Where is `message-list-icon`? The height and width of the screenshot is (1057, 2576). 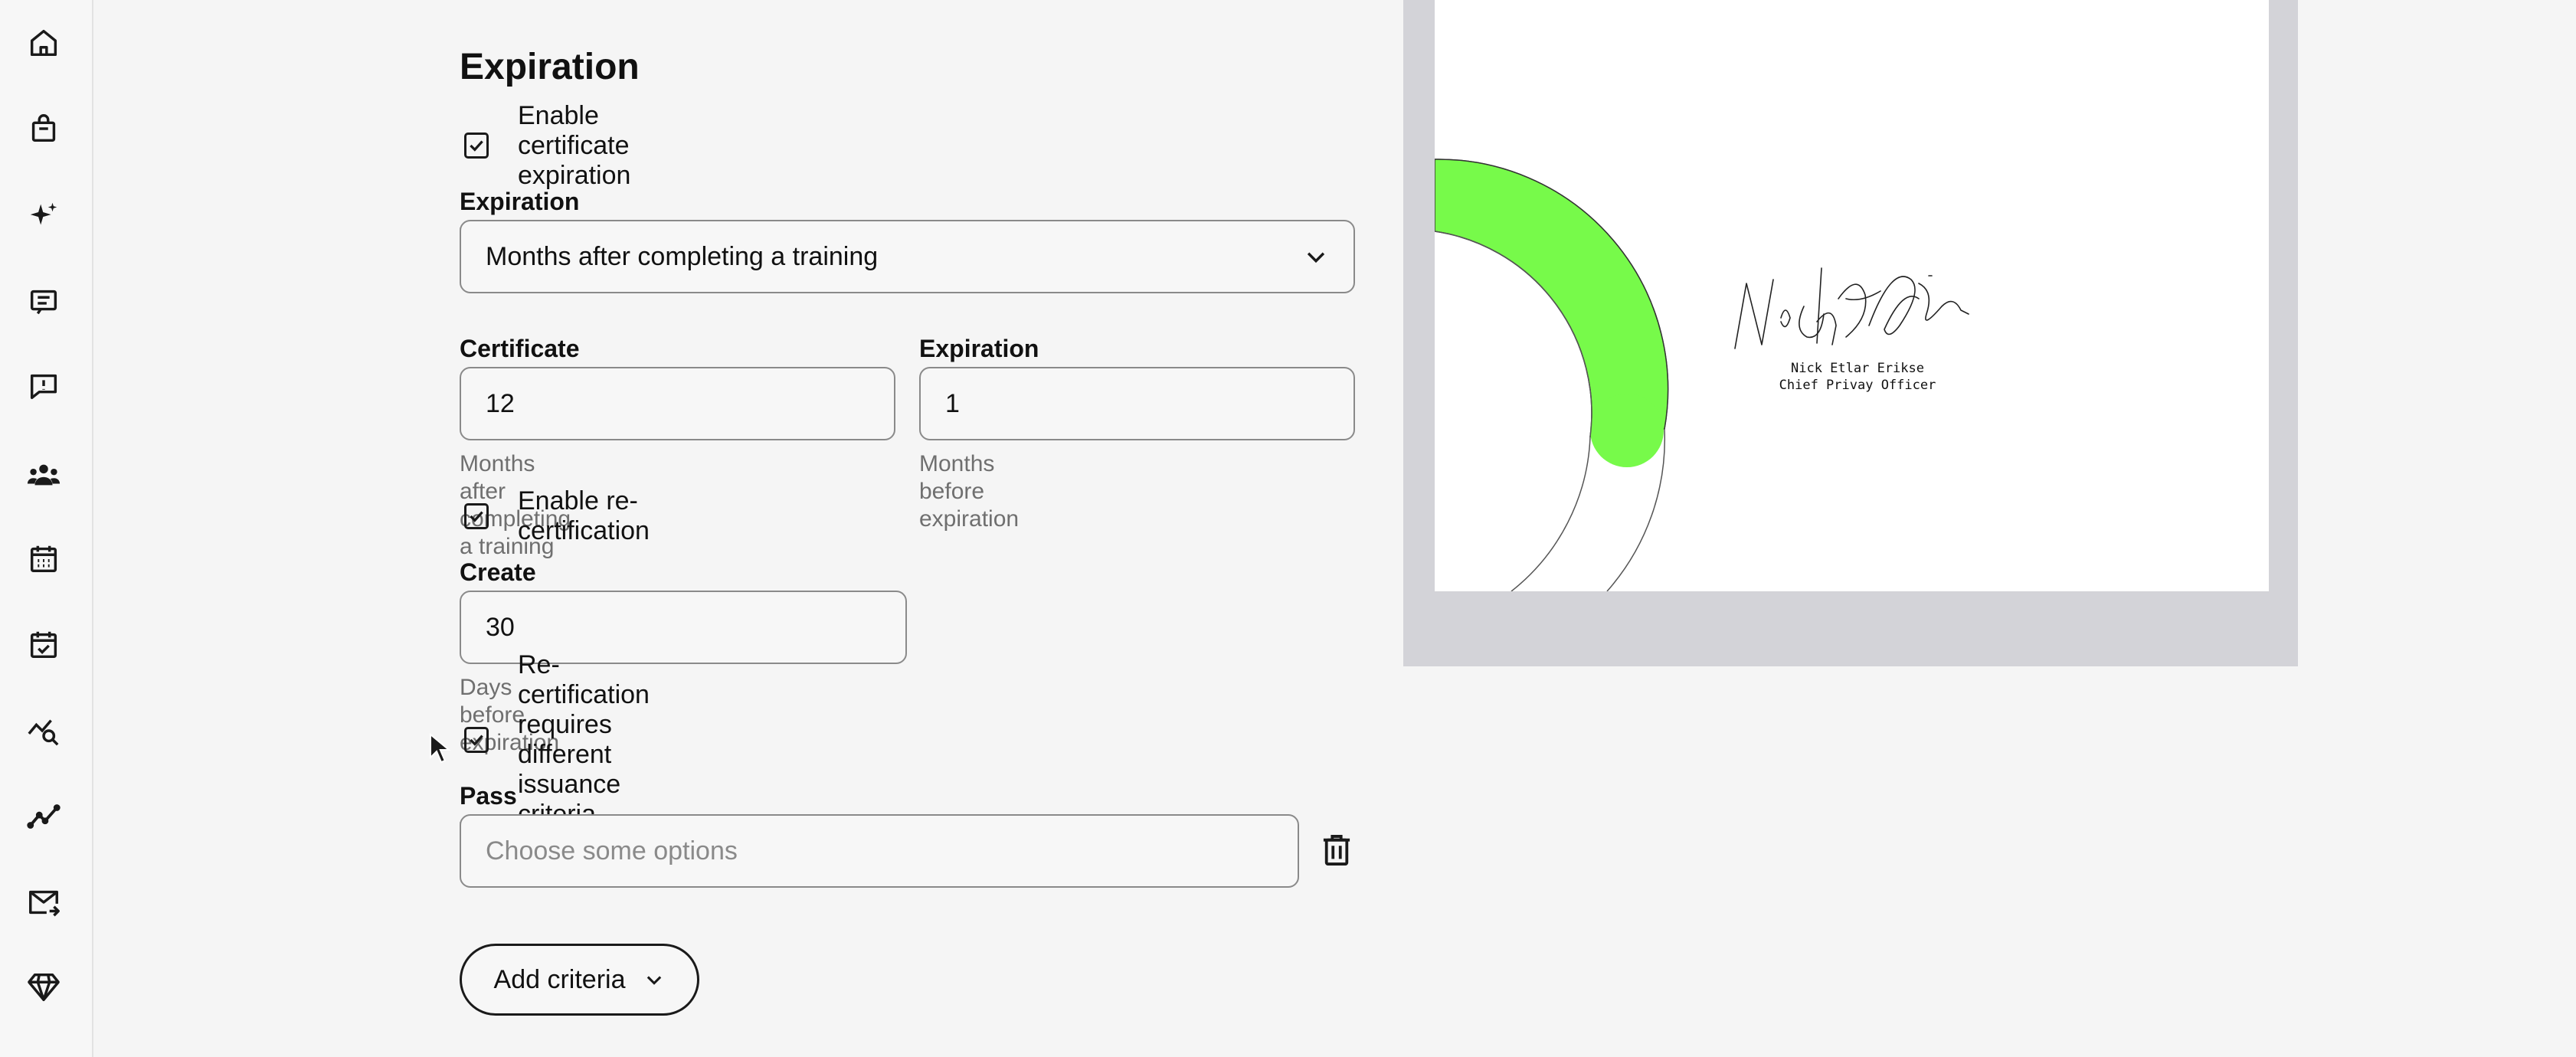 message-list-icon is located at coordinates (43, 302).